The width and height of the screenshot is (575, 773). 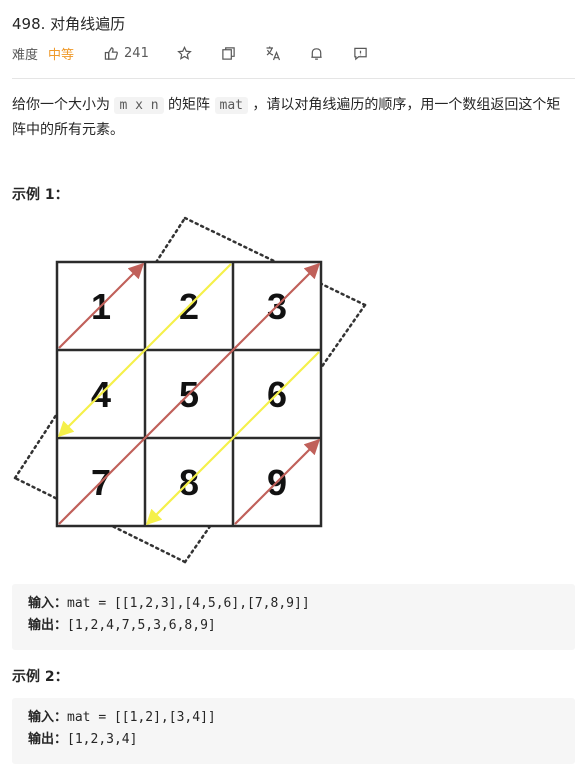 I want to click on difficulty-label: 难度, so click(x=25, y=55).